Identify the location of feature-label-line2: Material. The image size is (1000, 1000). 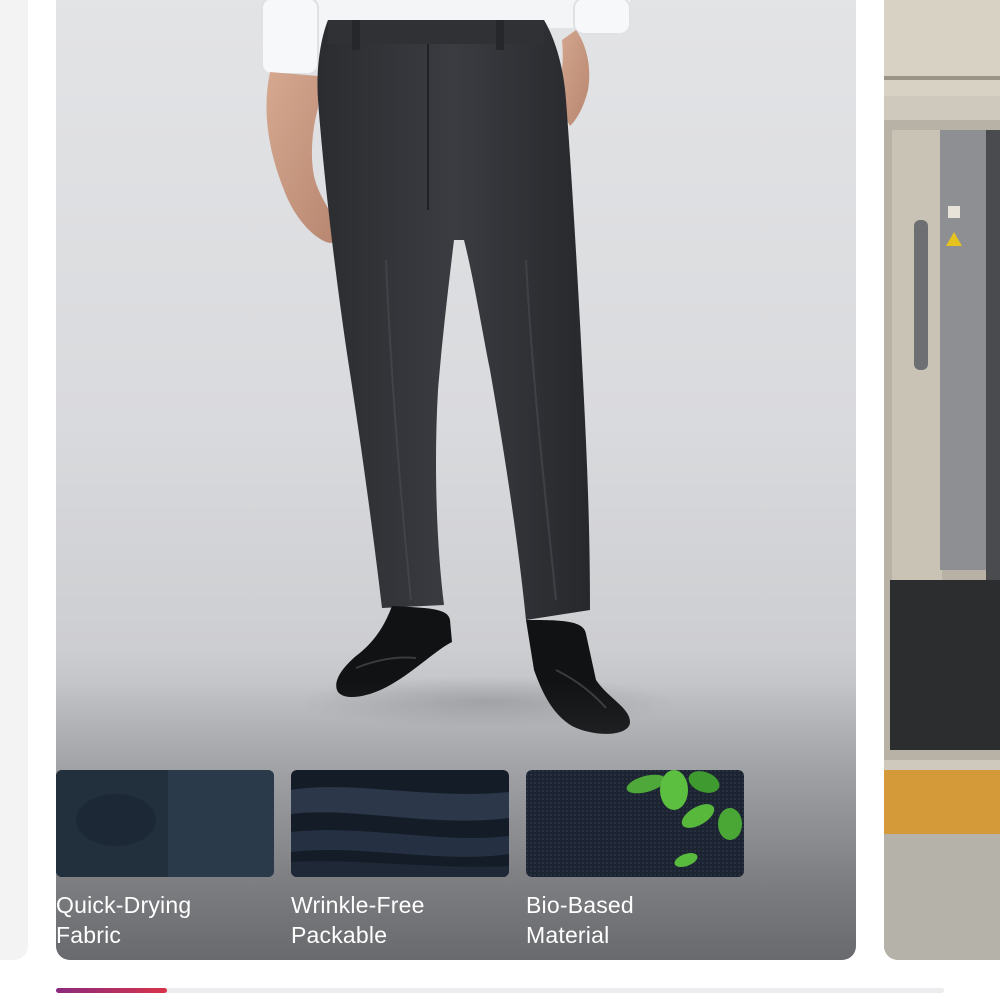
(568, 935).